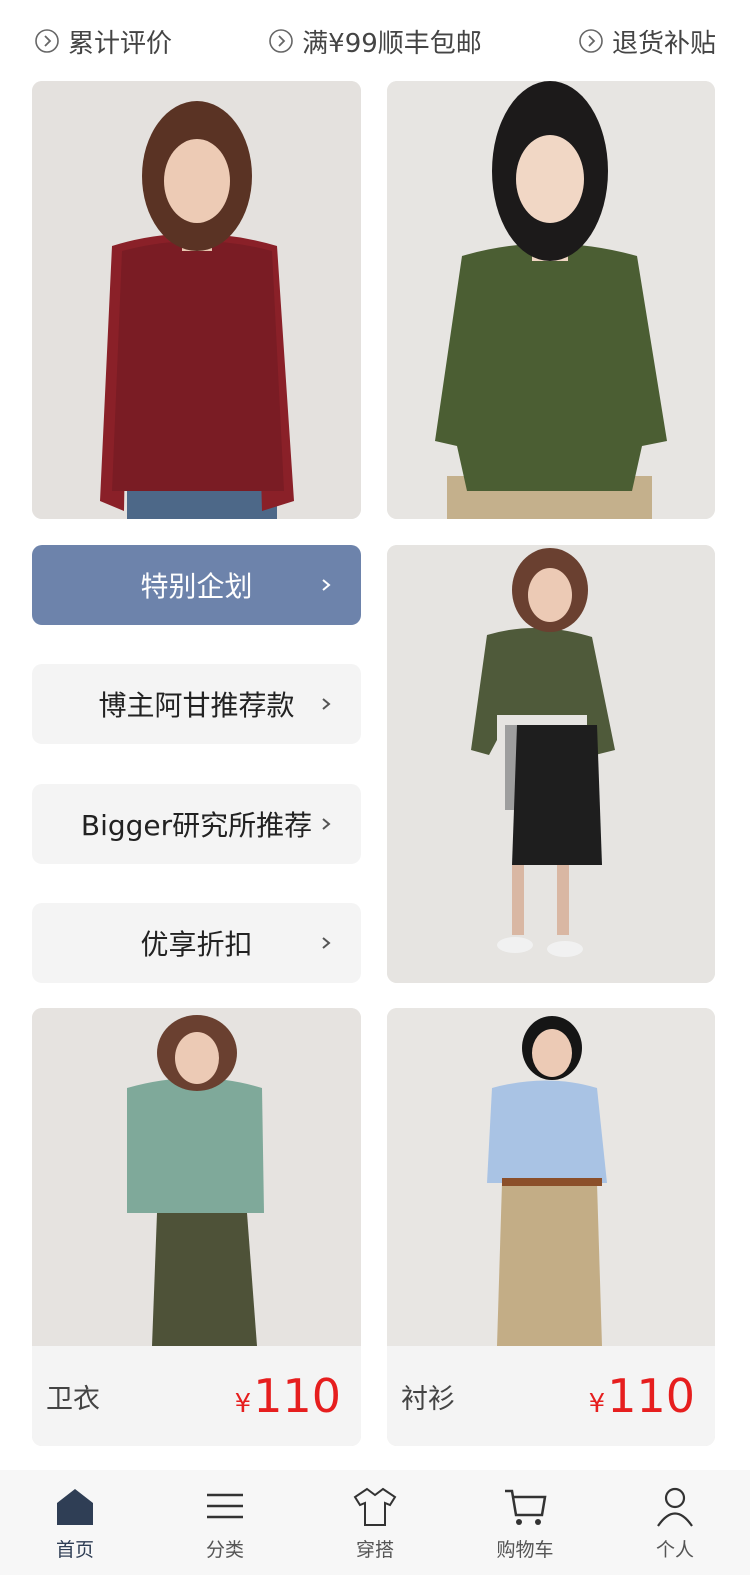  What do you see at coordinates (74, 1550) in the screenshot?
I see `tab-label: 首页` at bounding box center [74, 1550].